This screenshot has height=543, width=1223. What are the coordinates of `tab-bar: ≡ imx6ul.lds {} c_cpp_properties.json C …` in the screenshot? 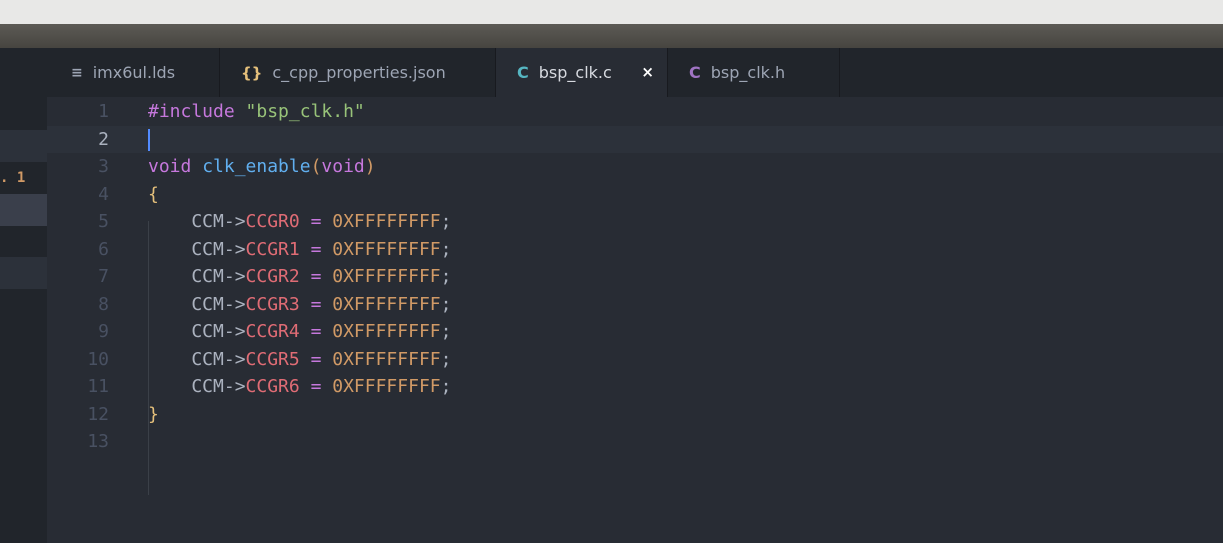 It's located at (611, 72).